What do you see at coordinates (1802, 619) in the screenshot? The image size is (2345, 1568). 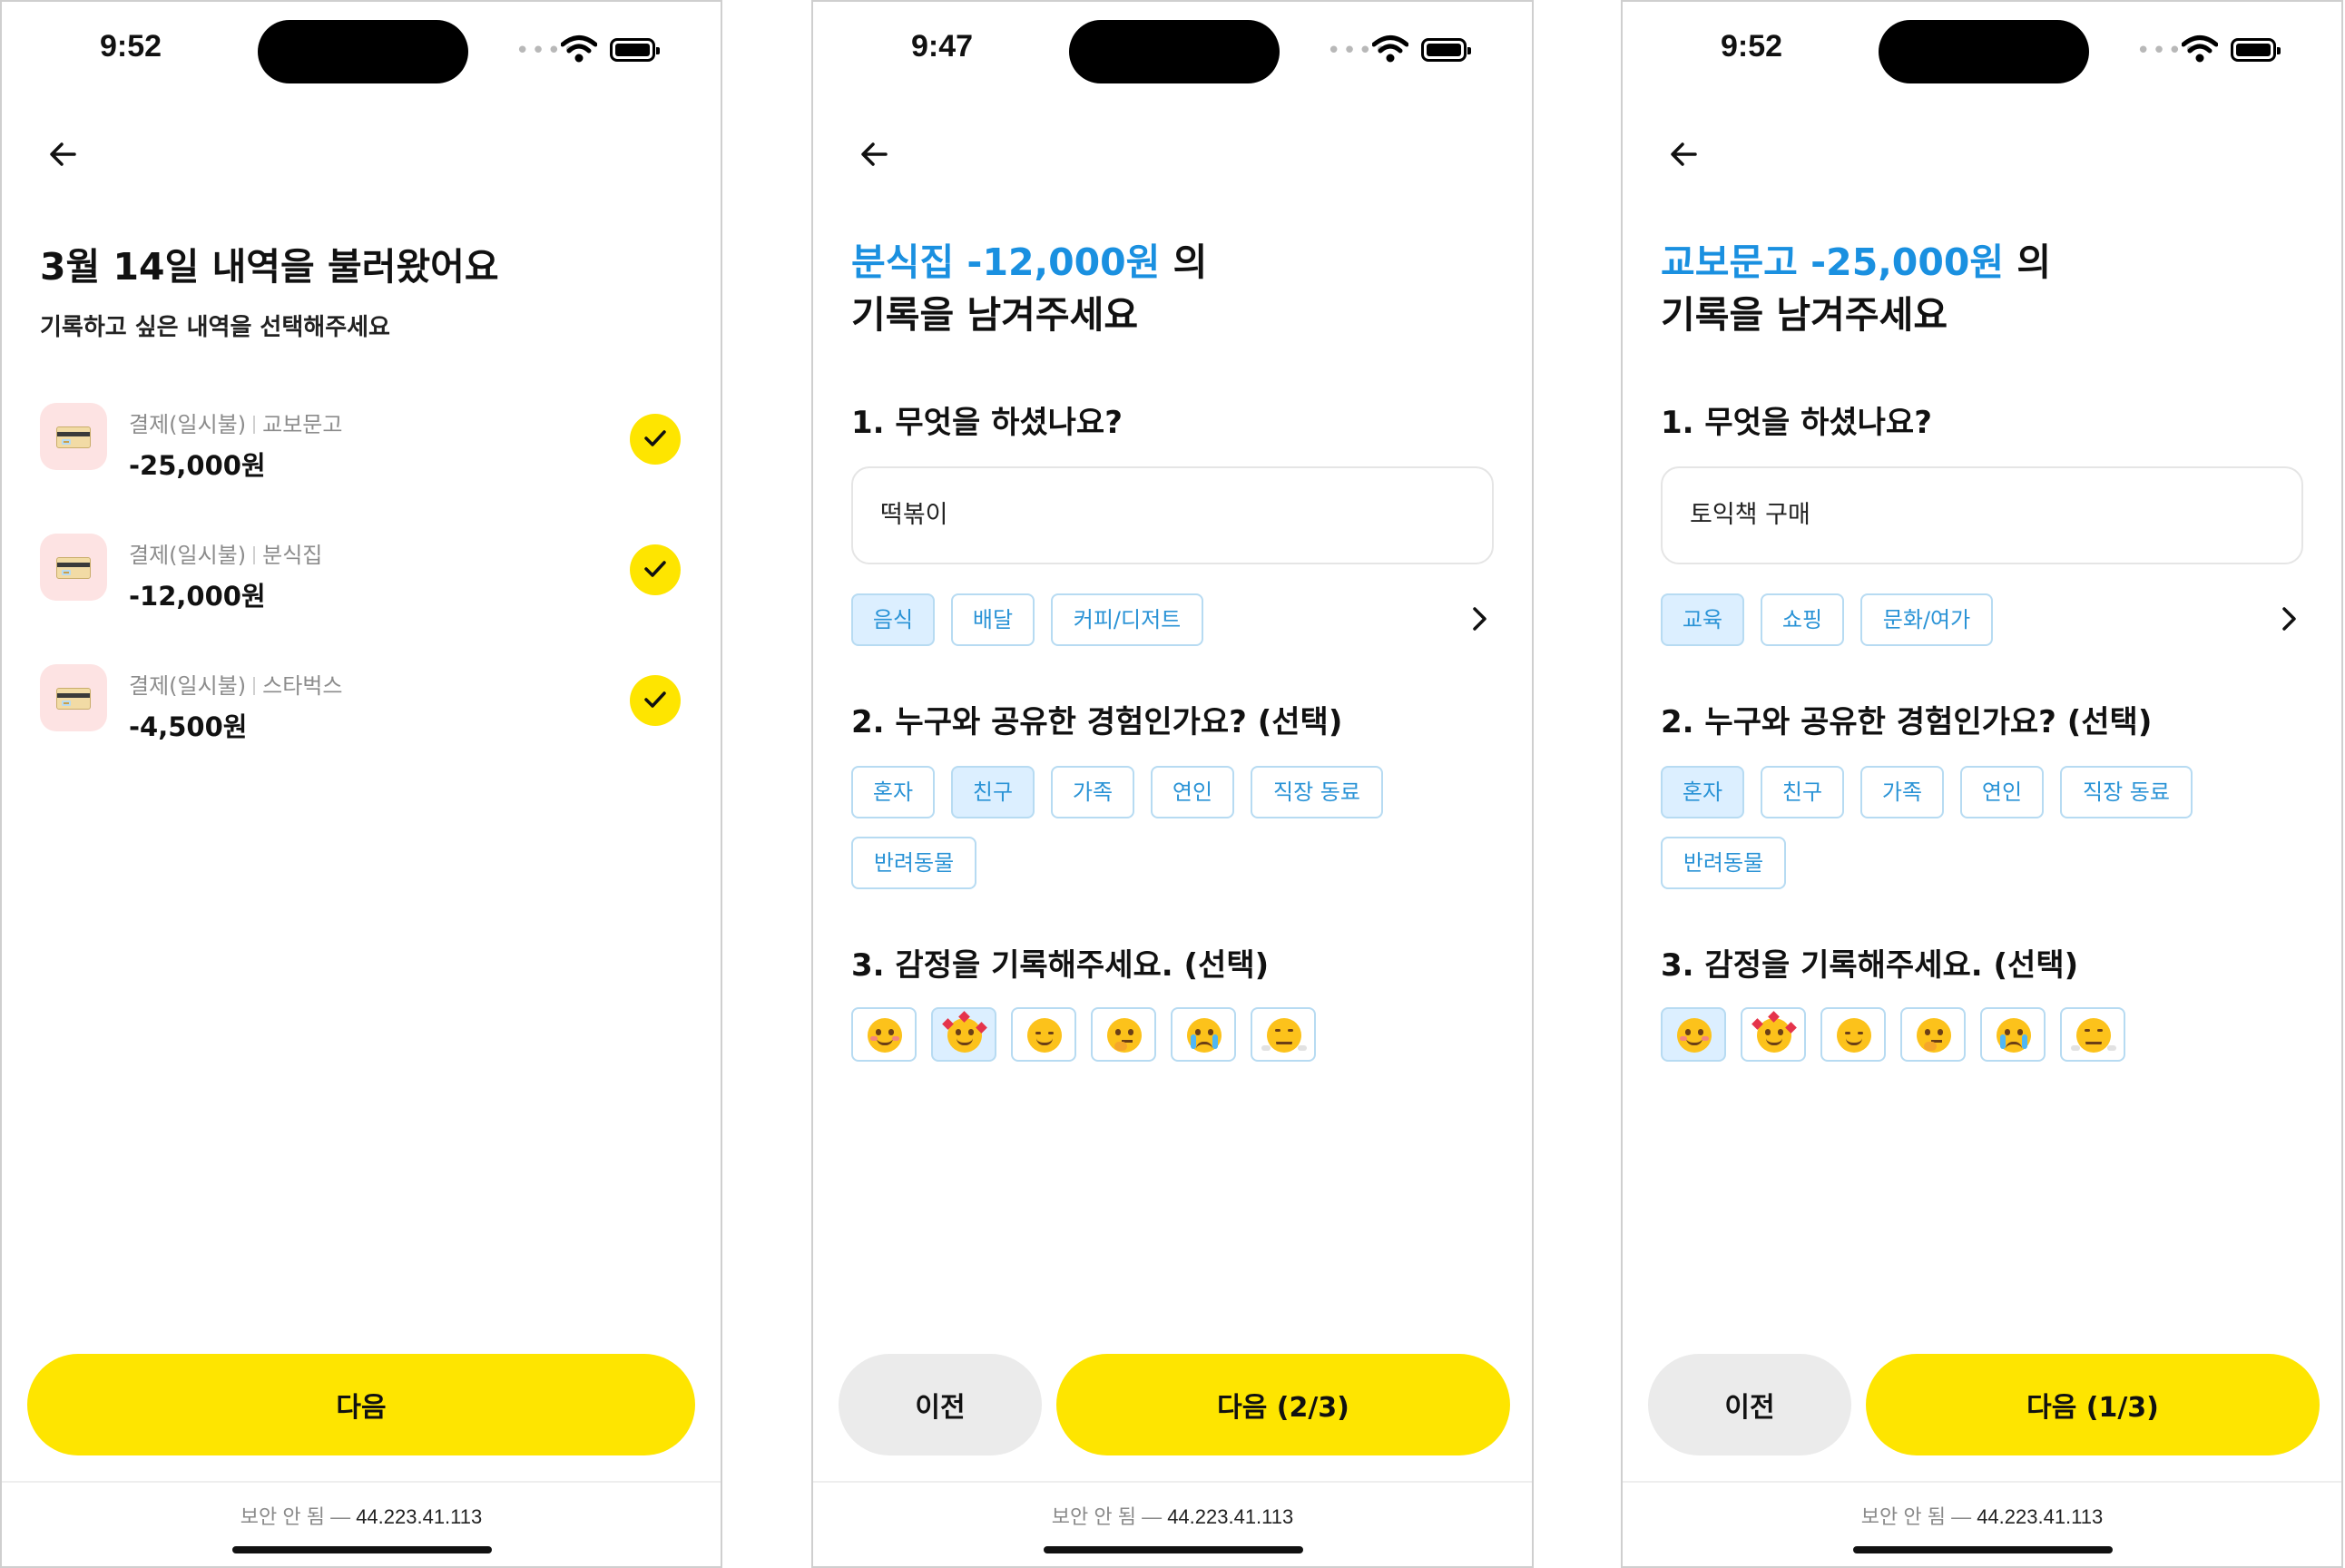 I see `chip-shopping: 쇼핑` at bounding box center [1802, 619].